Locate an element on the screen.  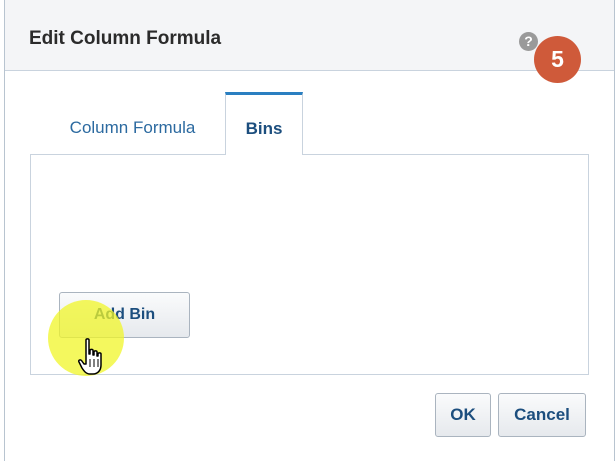
tab-bar: Column Formula Bins is located at coordinates (310, 123).